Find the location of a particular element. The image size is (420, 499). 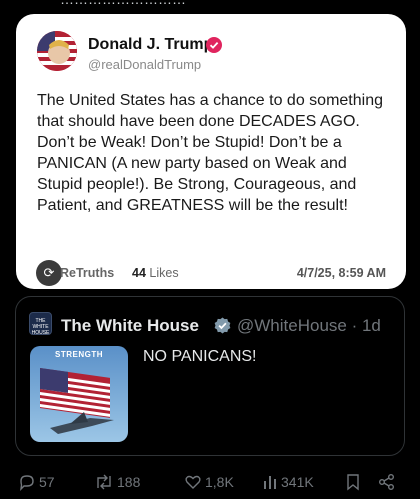

views-button: 341K is located at coordinates (288, 482).